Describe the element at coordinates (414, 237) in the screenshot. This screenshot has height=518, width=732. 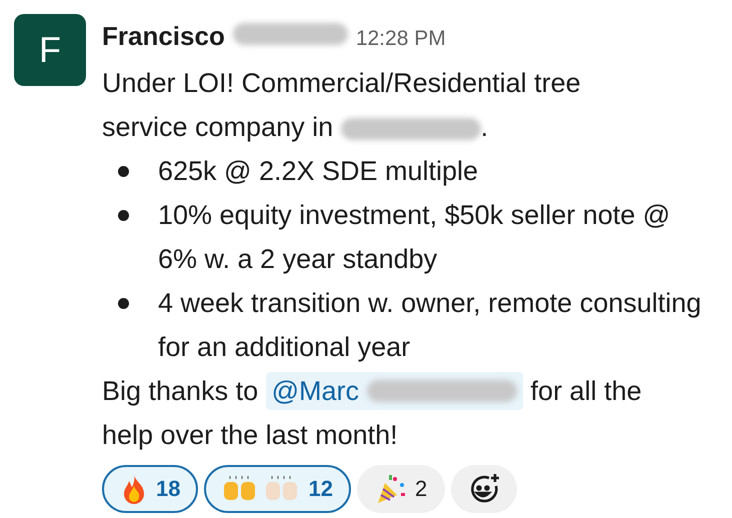
I see `list-item-text: 10% equity investment, $50k seller note @ 6% w. a 2 year standby` at that location.